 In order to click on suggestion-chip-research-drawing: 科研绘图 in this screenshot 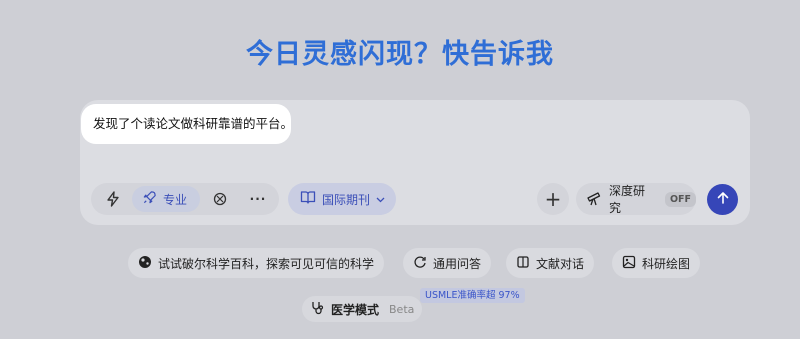, I will do `click(656, 263)`.